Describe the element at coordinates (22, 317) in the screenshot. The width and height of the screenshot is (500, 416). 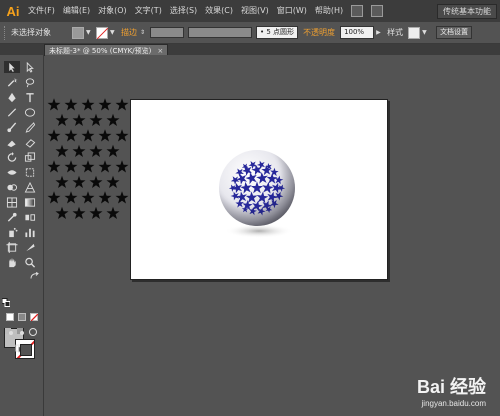
I see `gradient-mode-icon` at that location.